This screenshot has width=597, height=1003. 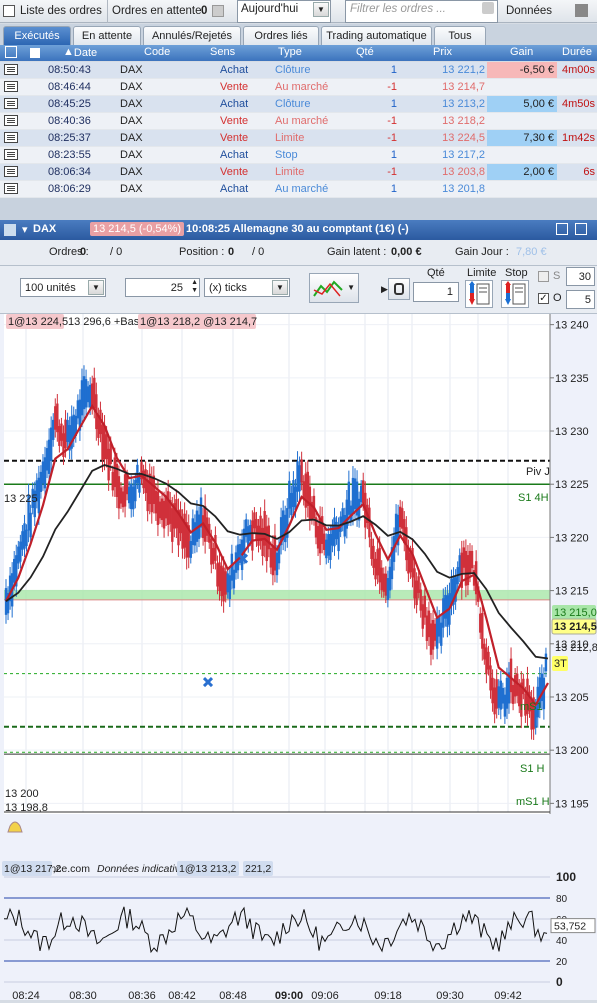 I want to click on tab-pending: En attente, so click(x=107, y=35).